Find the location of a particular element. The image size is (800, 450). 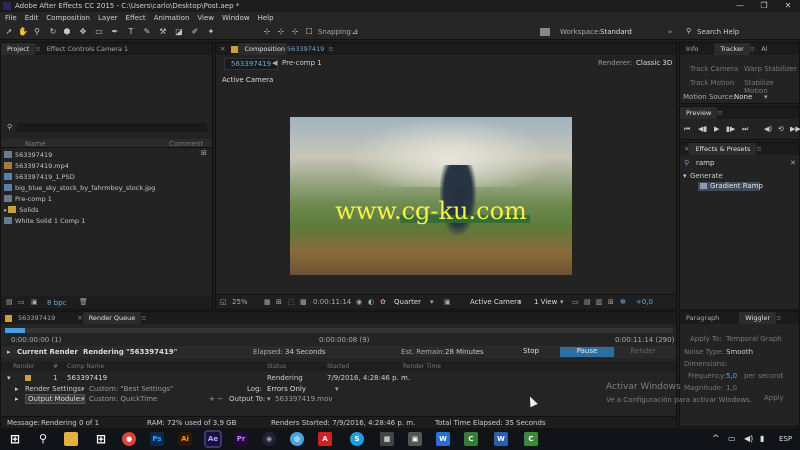

calculator-icon: ▦ is located at coordinates (387, 439).